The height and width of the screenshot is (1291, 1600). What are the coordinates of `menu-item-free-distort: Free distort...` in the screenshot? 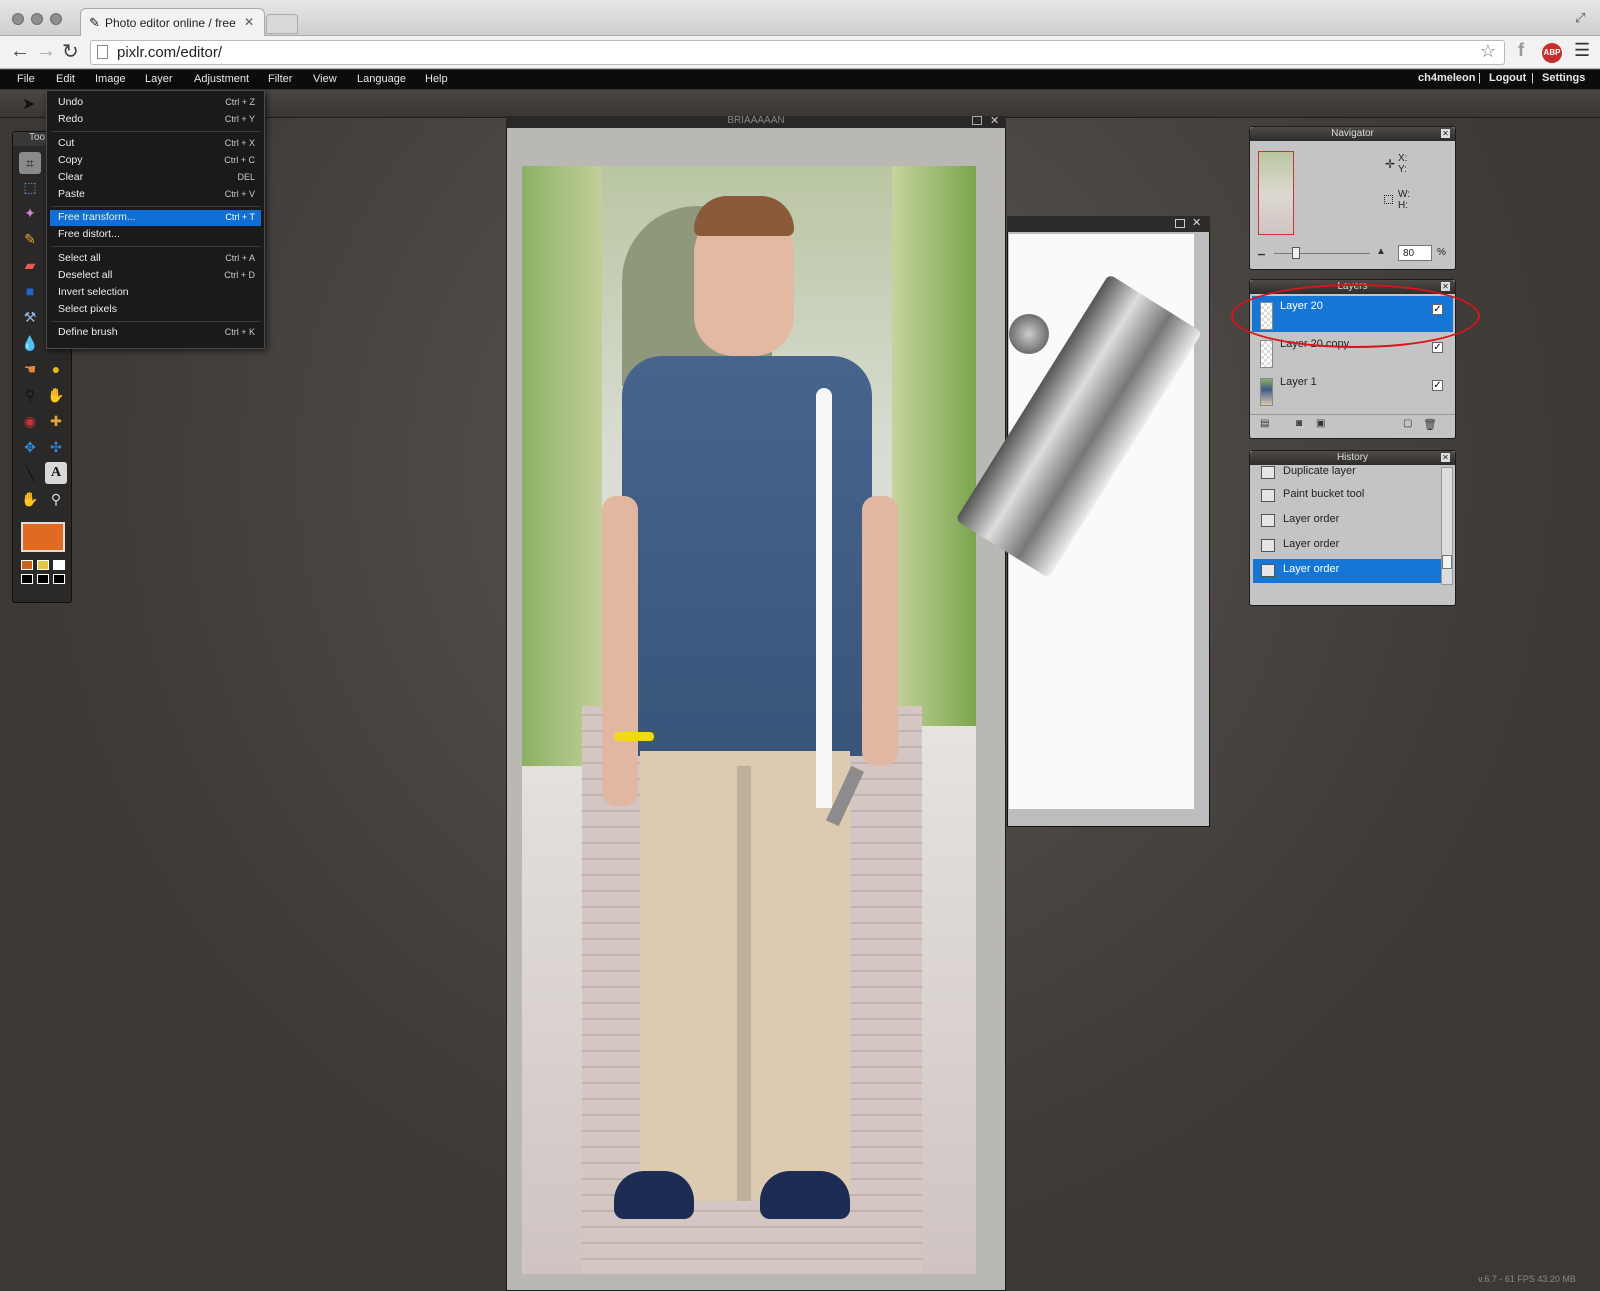 It's located at (155, 235).